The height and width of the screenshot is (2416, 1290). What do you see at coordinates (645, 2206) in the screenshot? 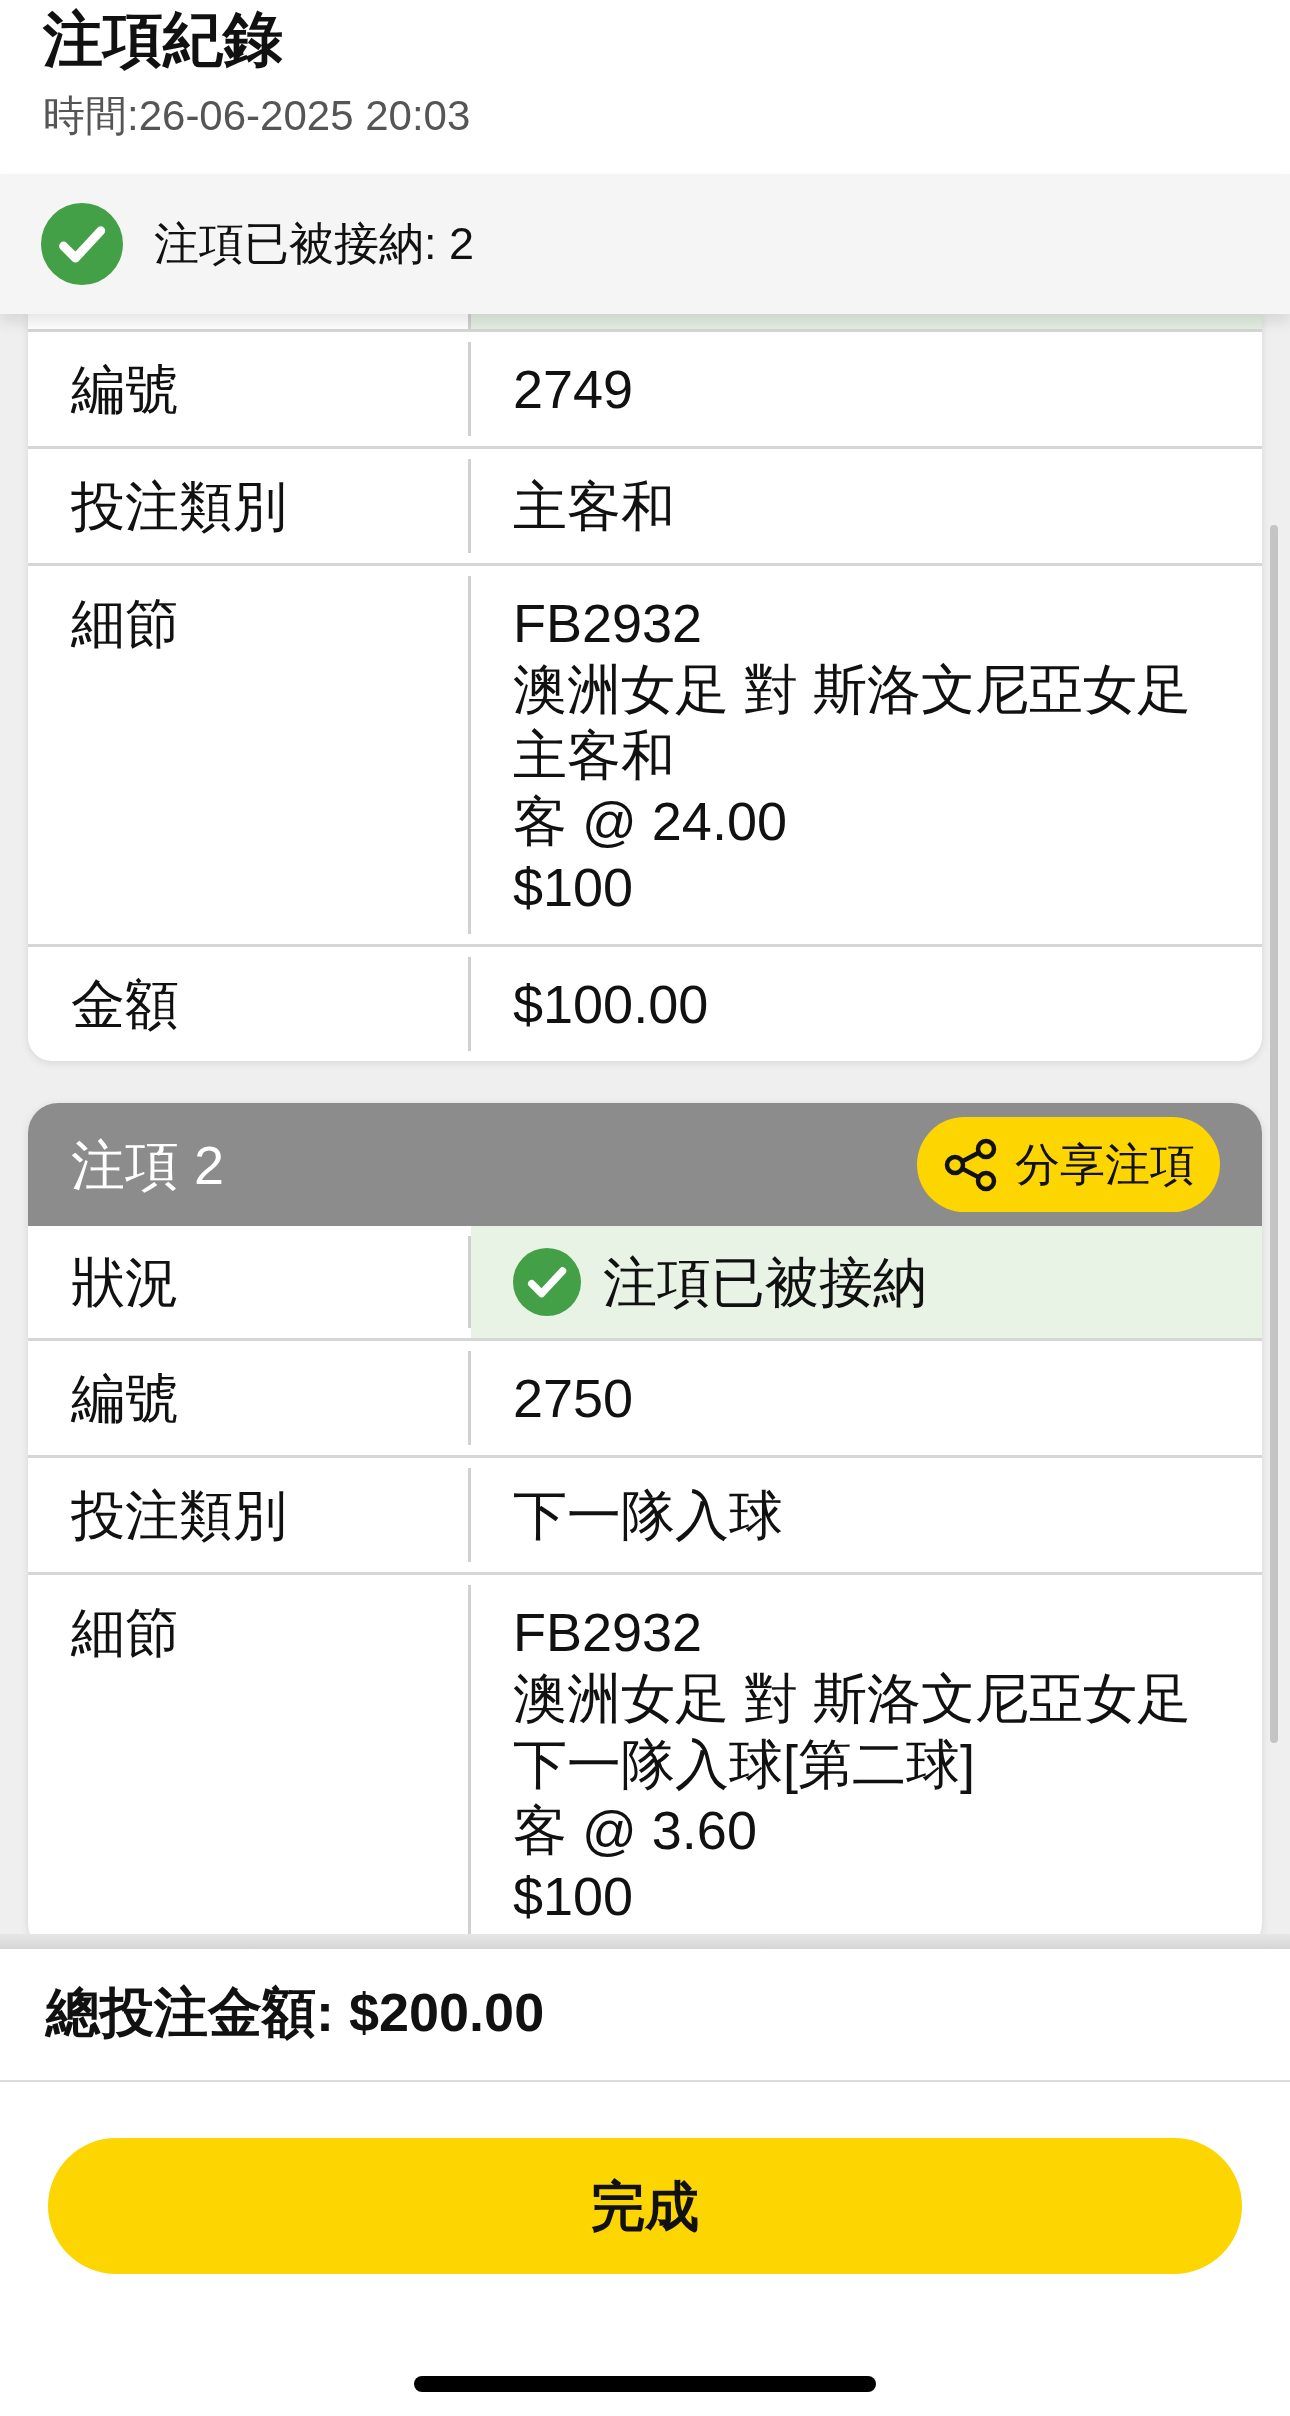
I see `done-button: 完成` at bounding box center [645, 2206].